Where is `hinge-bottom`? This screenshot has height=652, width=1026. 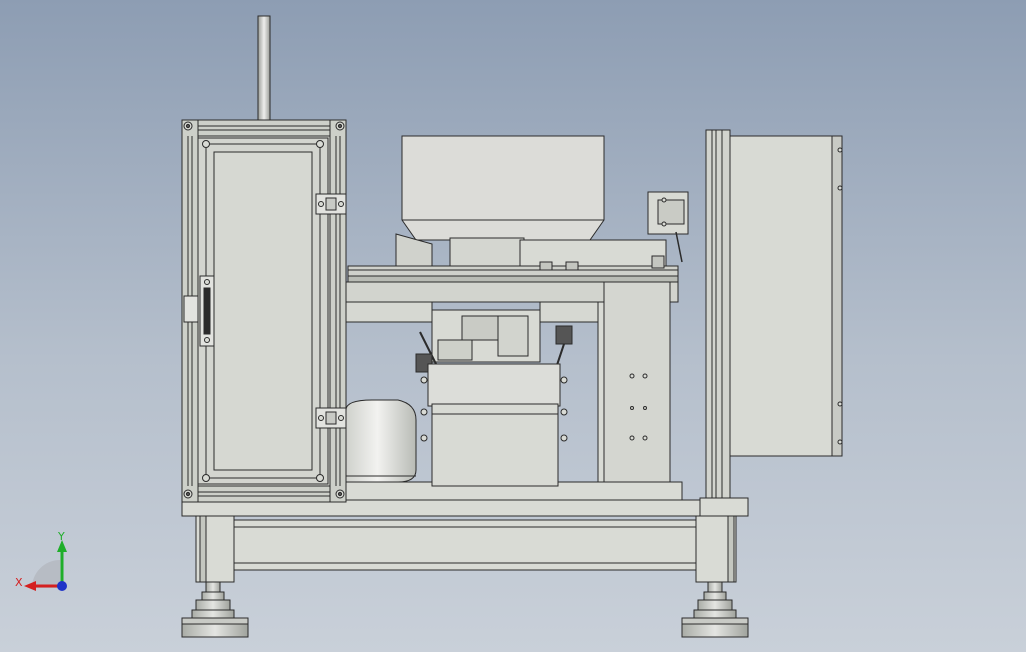
hinge-bottom is located at coordinates (331, 418).